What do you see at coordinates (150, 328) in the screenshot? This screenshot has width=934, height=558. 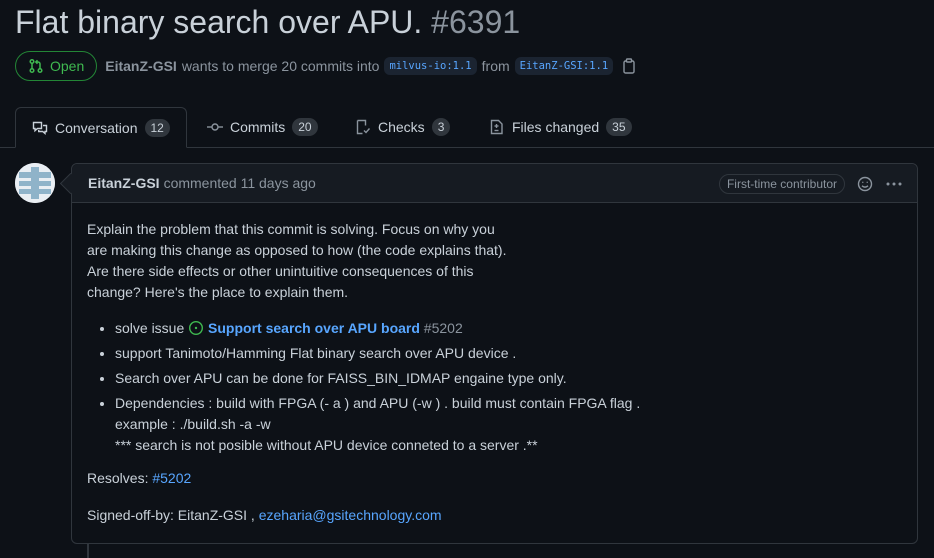 I see `bullet-text: solve issue` at bounding box center [150, 328].